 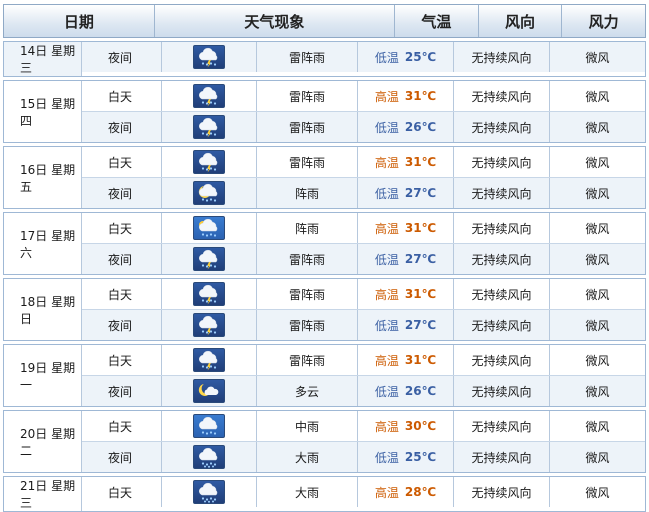 I want to click on date-cell: 16日 星期五, so click(x=43, y=177).